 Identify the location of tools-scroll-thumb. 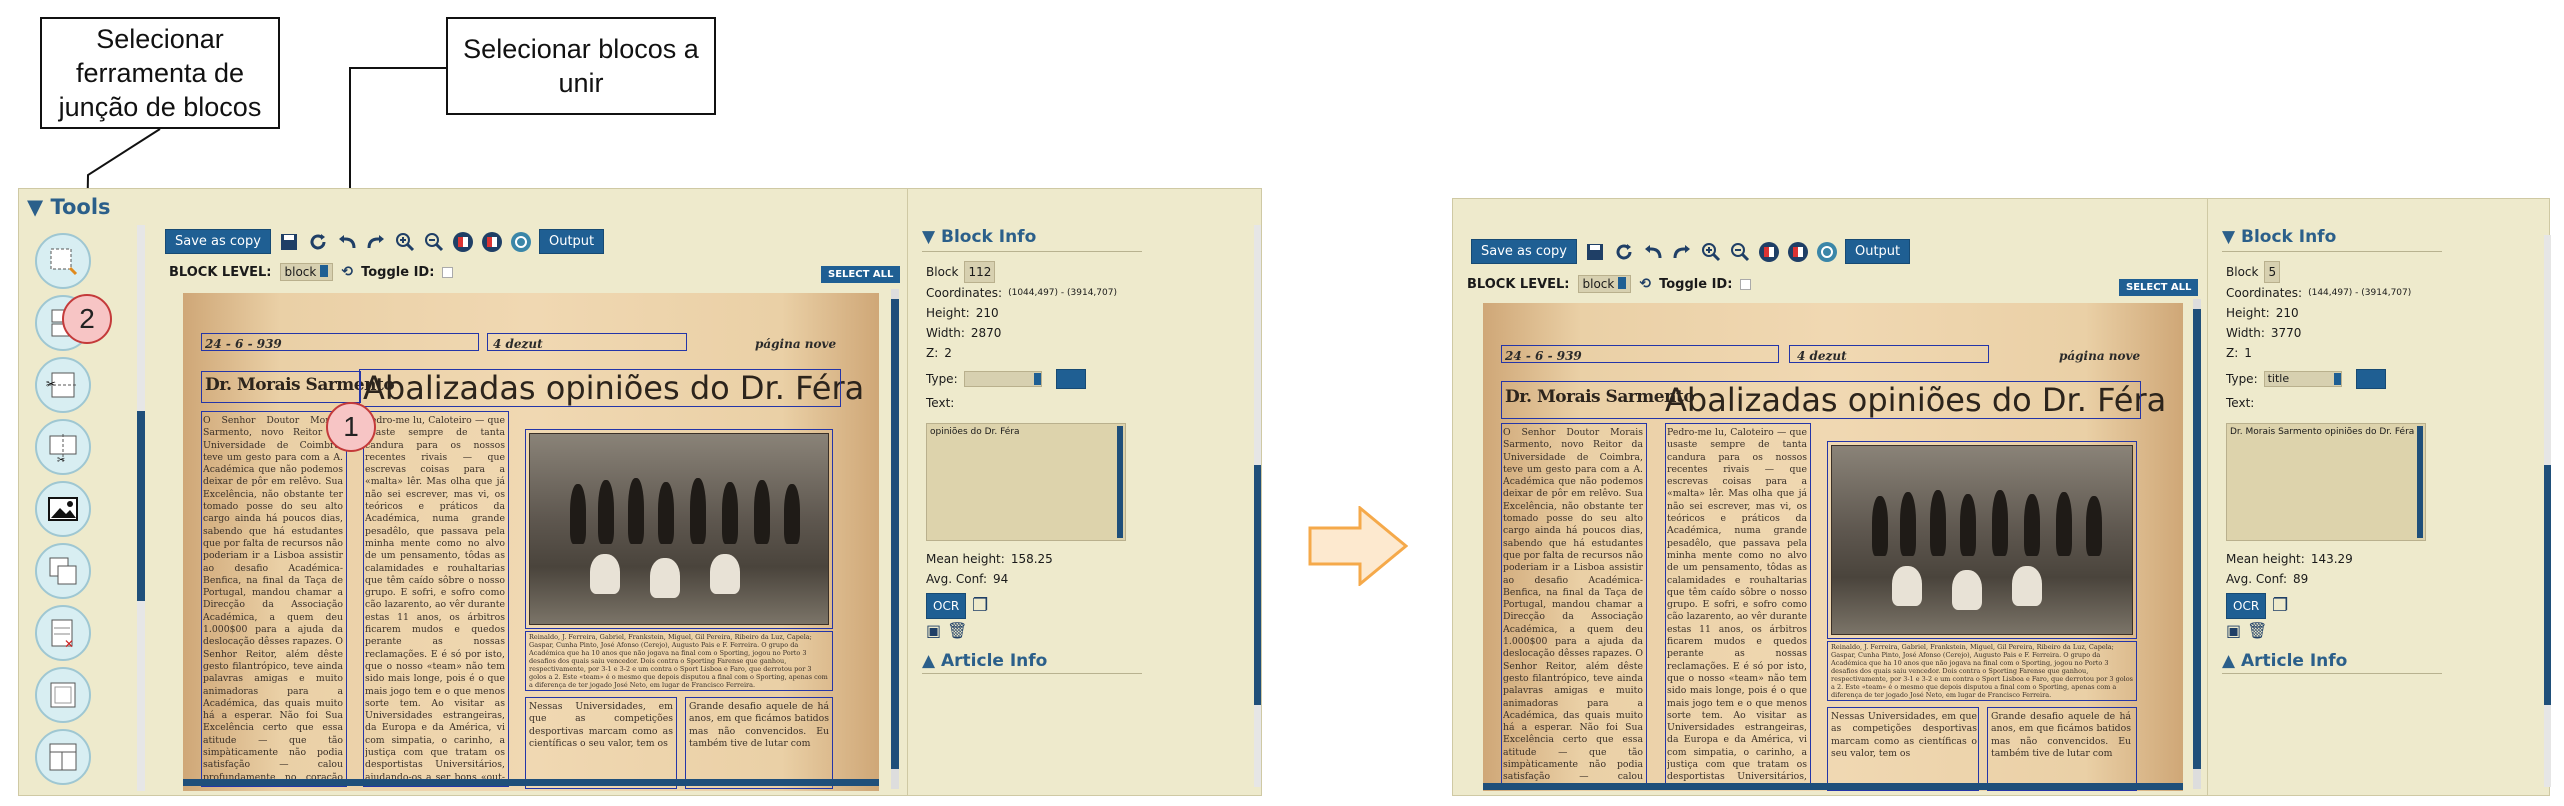
(141, 506).